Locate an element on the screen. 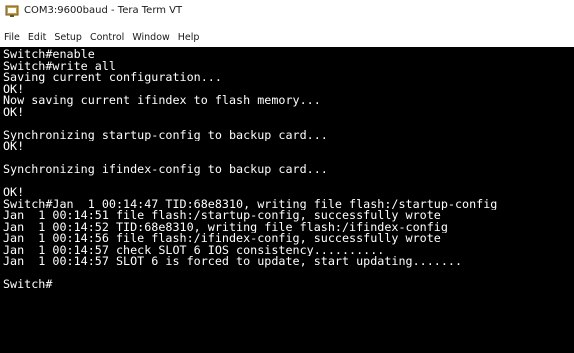  tera-term-app-icon is located at coordinates (12, 11).